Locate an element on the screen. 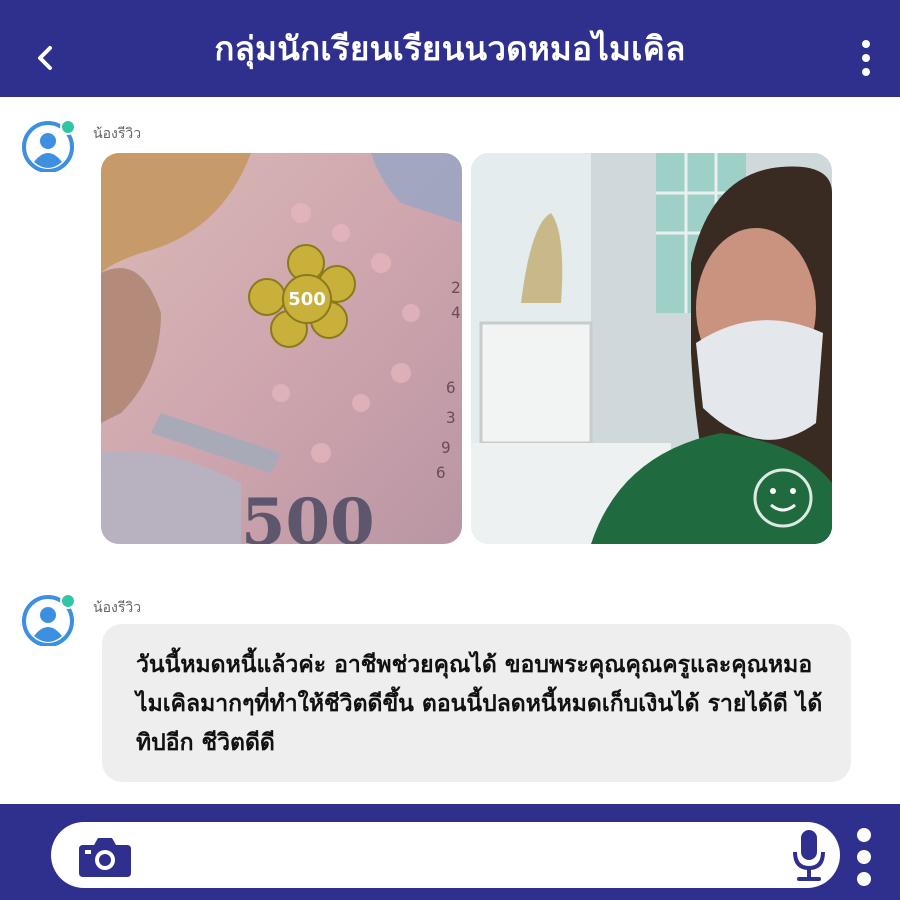 This screenshot has width=900, height=900. chat-title: กลุ่มนักเรียนเรียนนวดหมอไมเคิล is located at coordinates (450, 48).